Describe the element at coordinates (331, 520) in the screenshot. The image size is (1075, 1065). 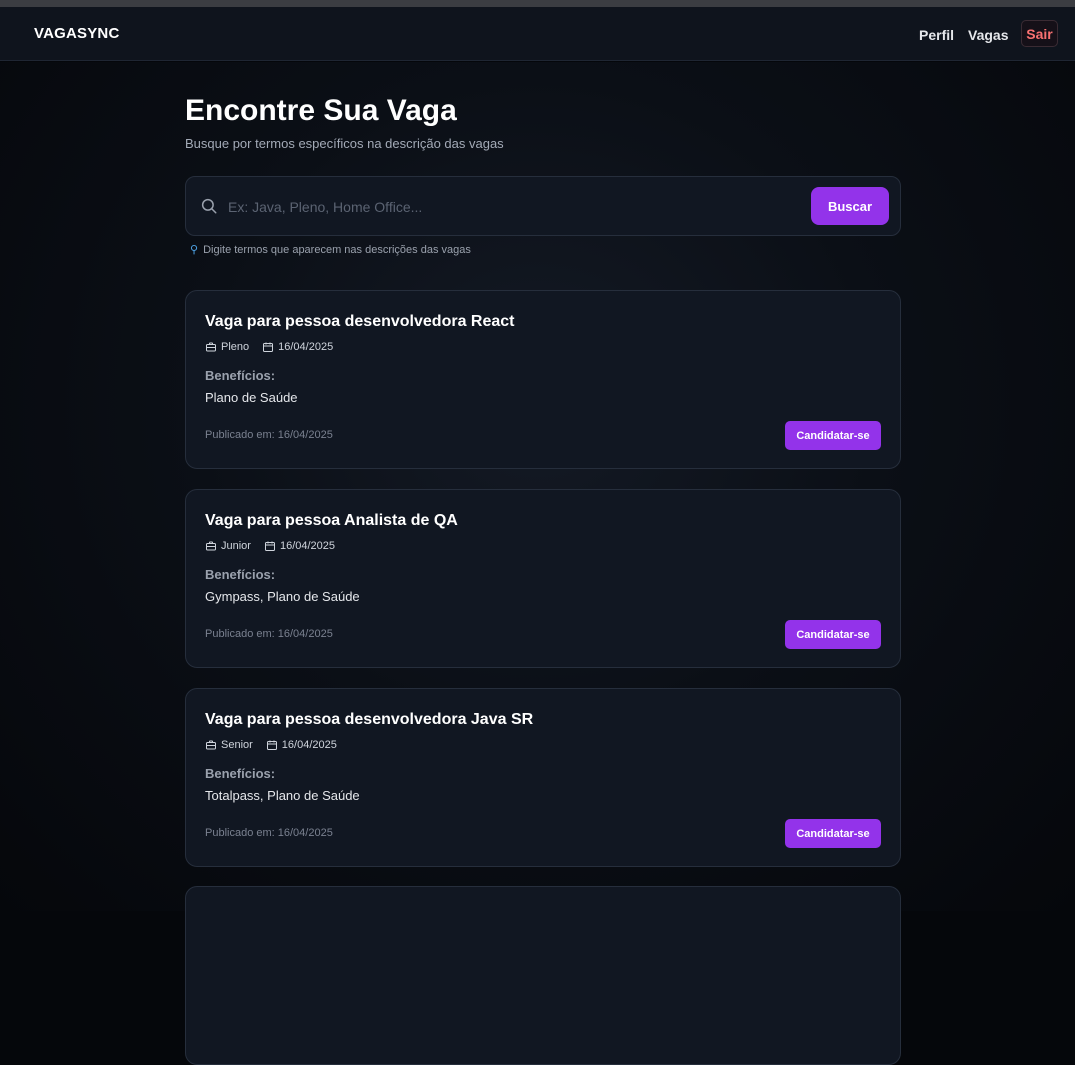
I see `job-title: Vaga para pessoa Analista de QA` at that location.